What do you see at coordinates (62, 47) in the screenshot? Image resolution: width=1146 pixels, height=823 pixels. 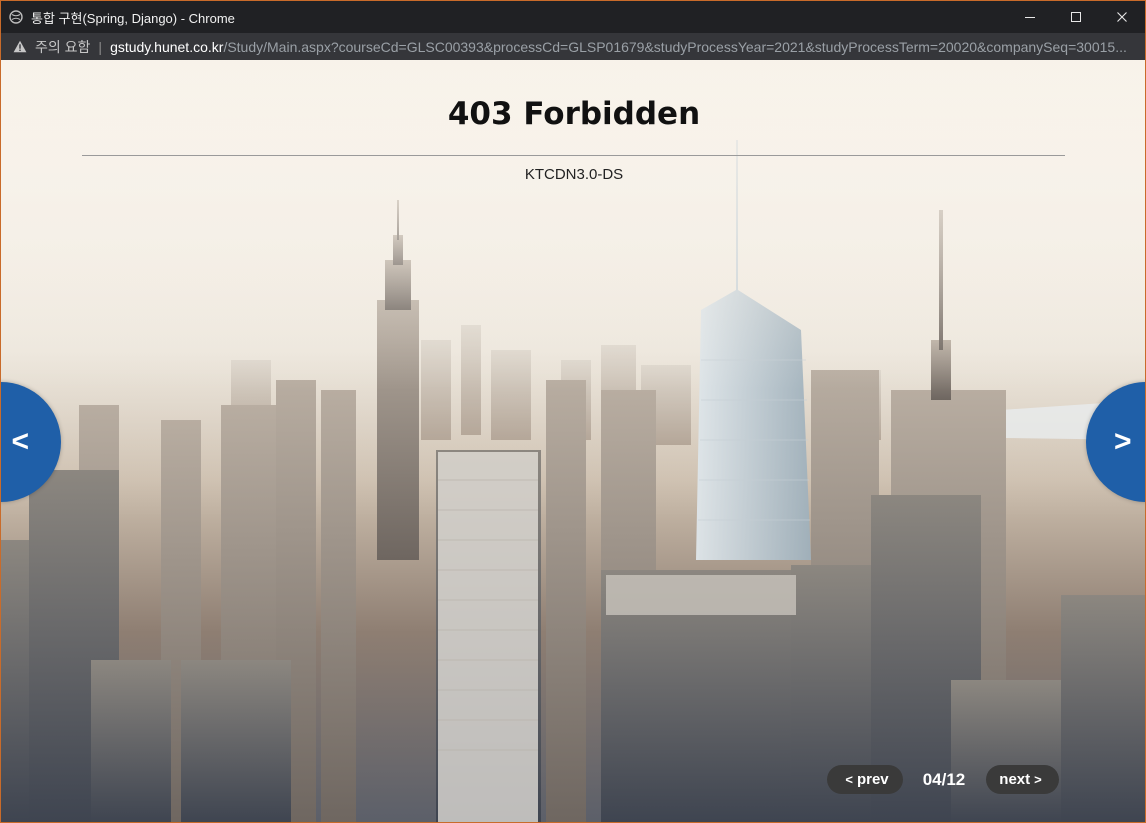 I see `security-warning-label: 주의 요함` at bounding box center [62, 47].